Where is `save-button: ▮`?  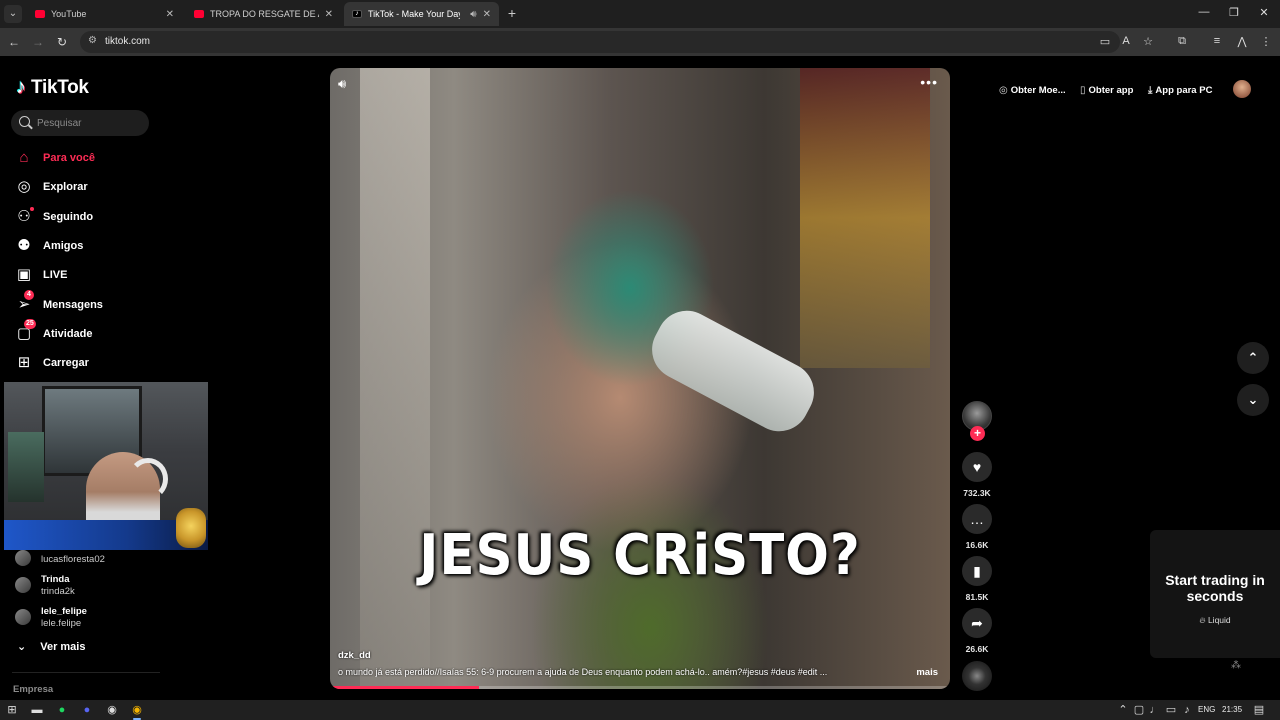 save-button: ▮ is located at coordinates (977, 571).